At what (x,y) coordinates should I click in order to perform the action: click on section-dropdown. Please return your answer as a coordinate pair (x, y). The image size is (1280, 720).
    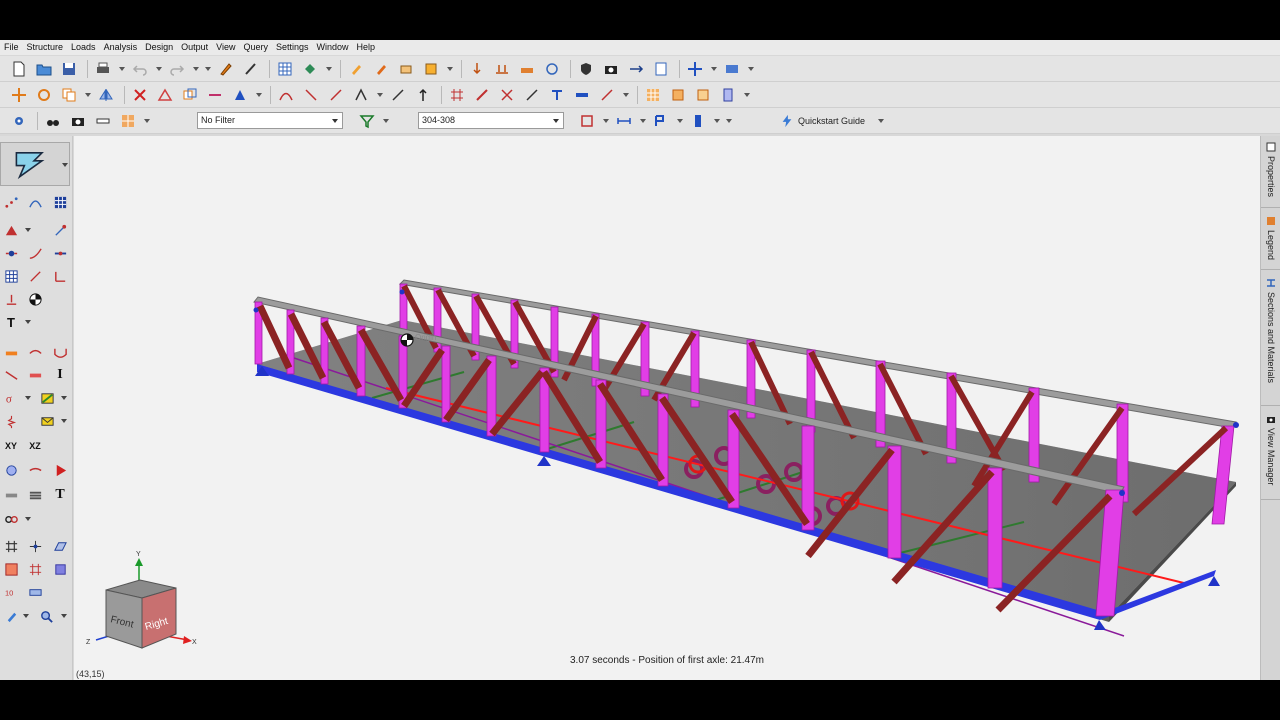
    Looking at the image, I should click on (679, 121).